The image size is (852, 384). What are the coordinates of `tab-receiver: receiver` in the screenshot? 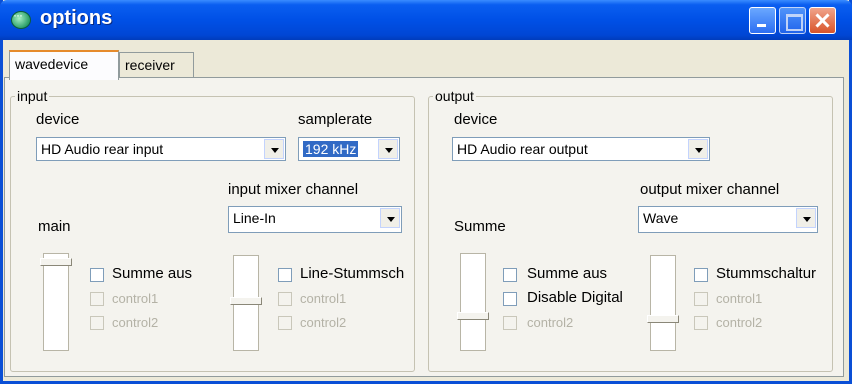 It's located at (156, 65).